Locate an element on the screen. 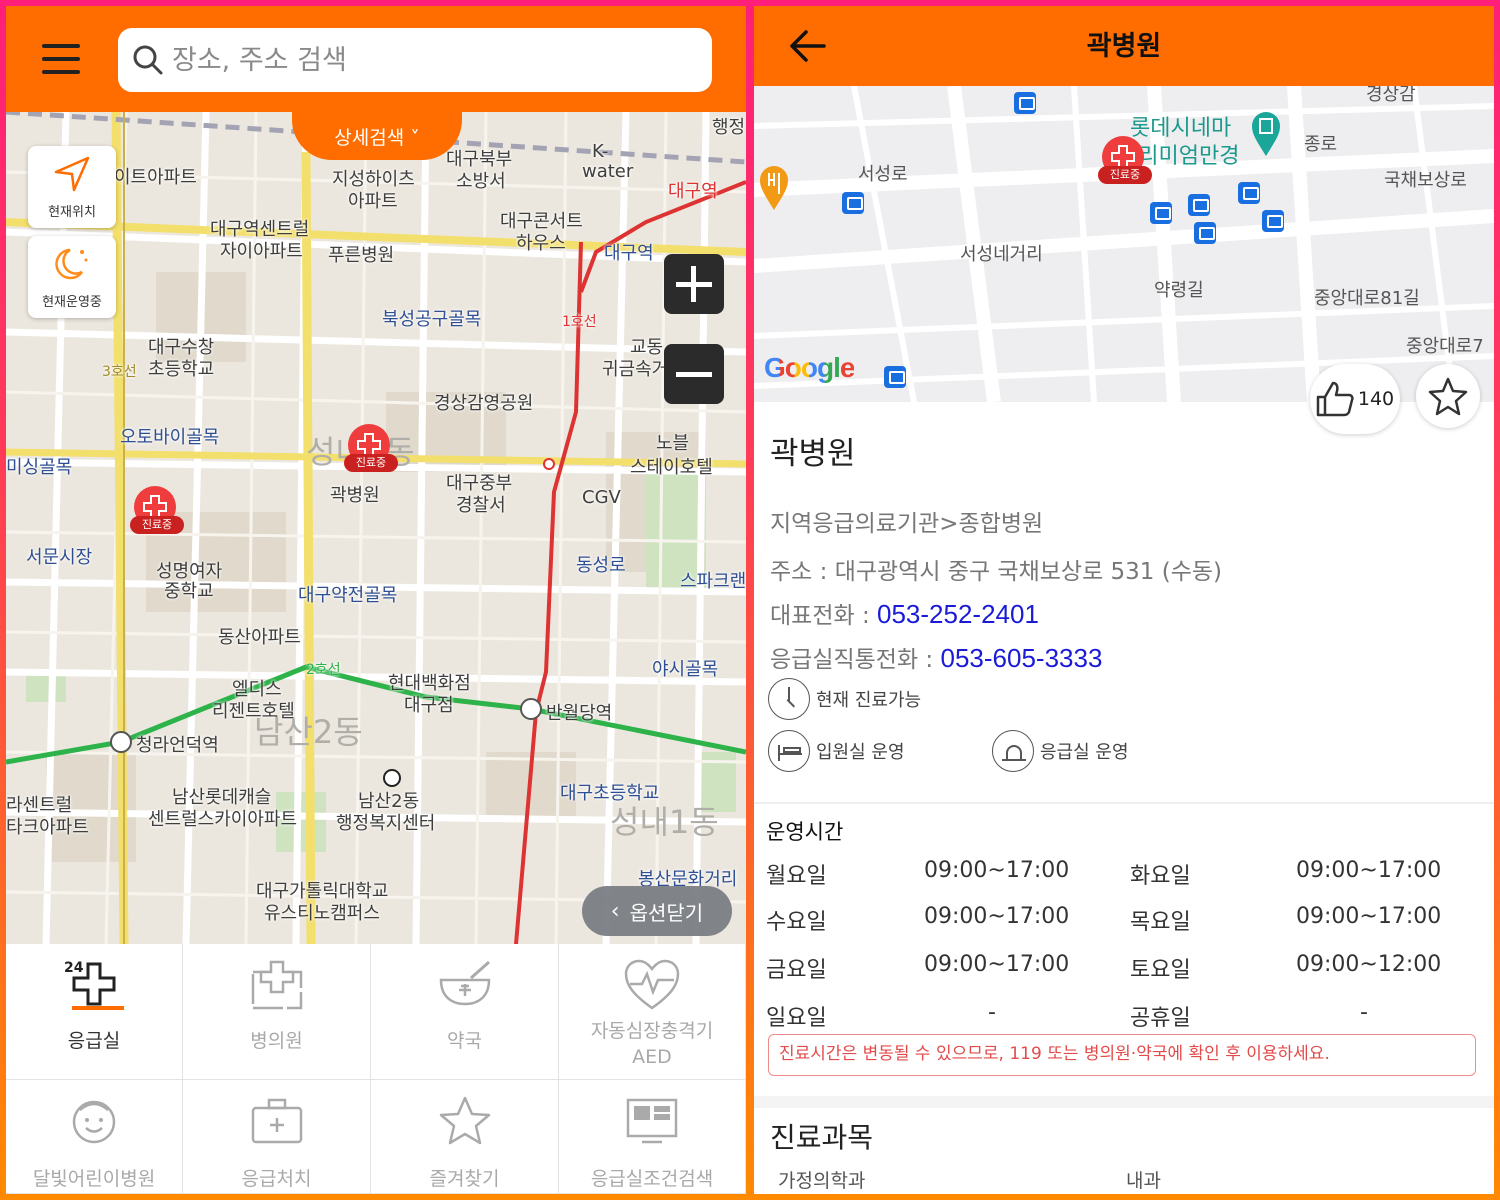  map-label: 센트럴스카이아파트 is located at coordinates (223, 819).